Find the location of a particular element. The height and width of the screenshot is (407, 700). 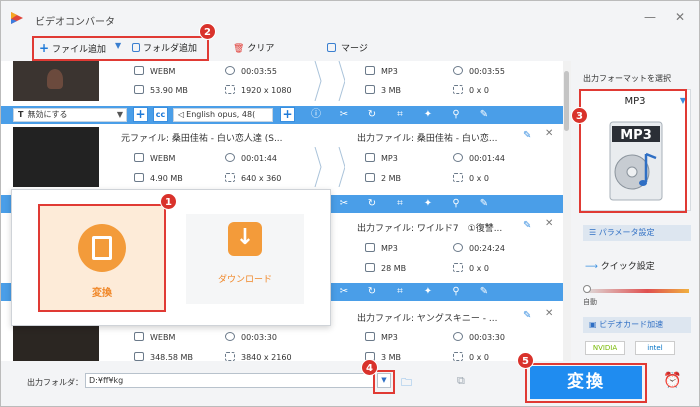

arrow-icon: ⟶ is located at coordinates (591, 267).